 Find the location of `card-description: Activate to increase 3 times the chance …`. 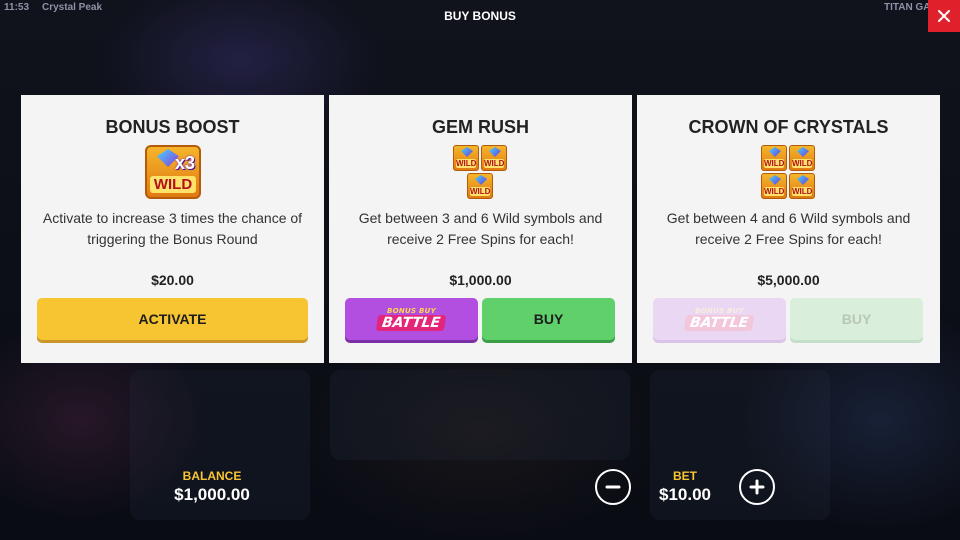

card-description: Activate to increase 3 times the chance … is located at coordinates (172, 228).